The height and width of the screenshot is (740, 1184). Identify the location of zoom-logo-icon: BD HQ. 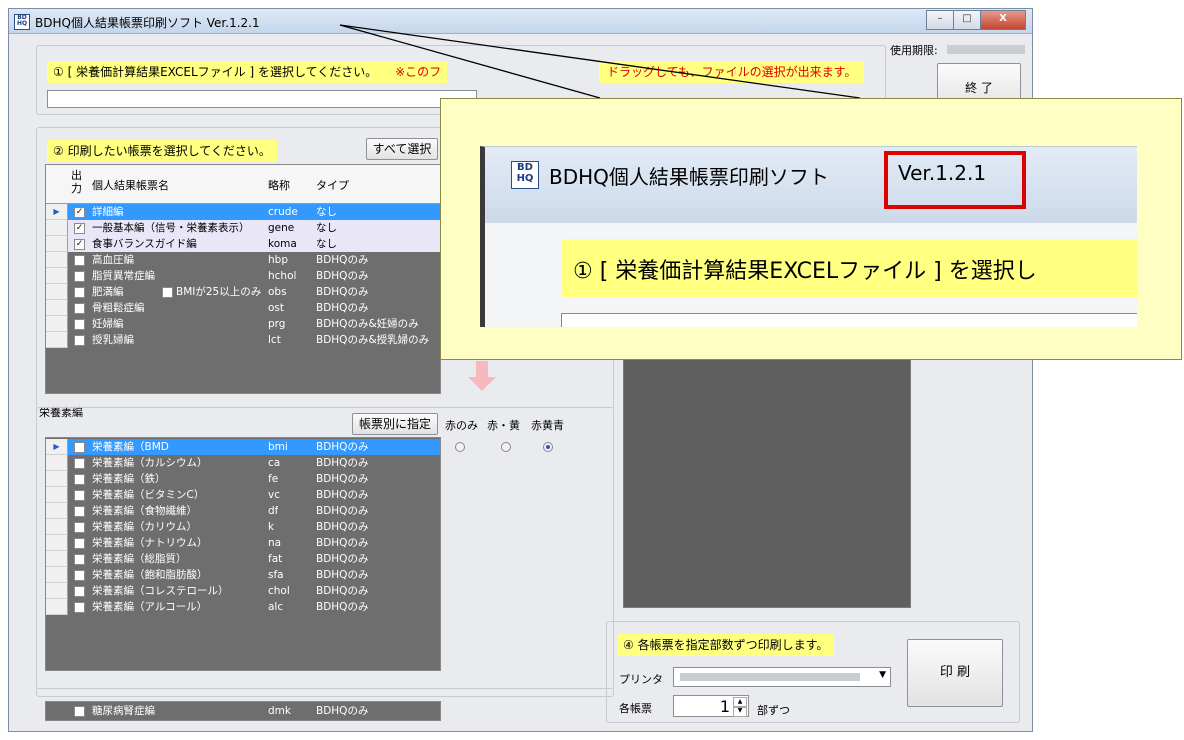
(525, 175).